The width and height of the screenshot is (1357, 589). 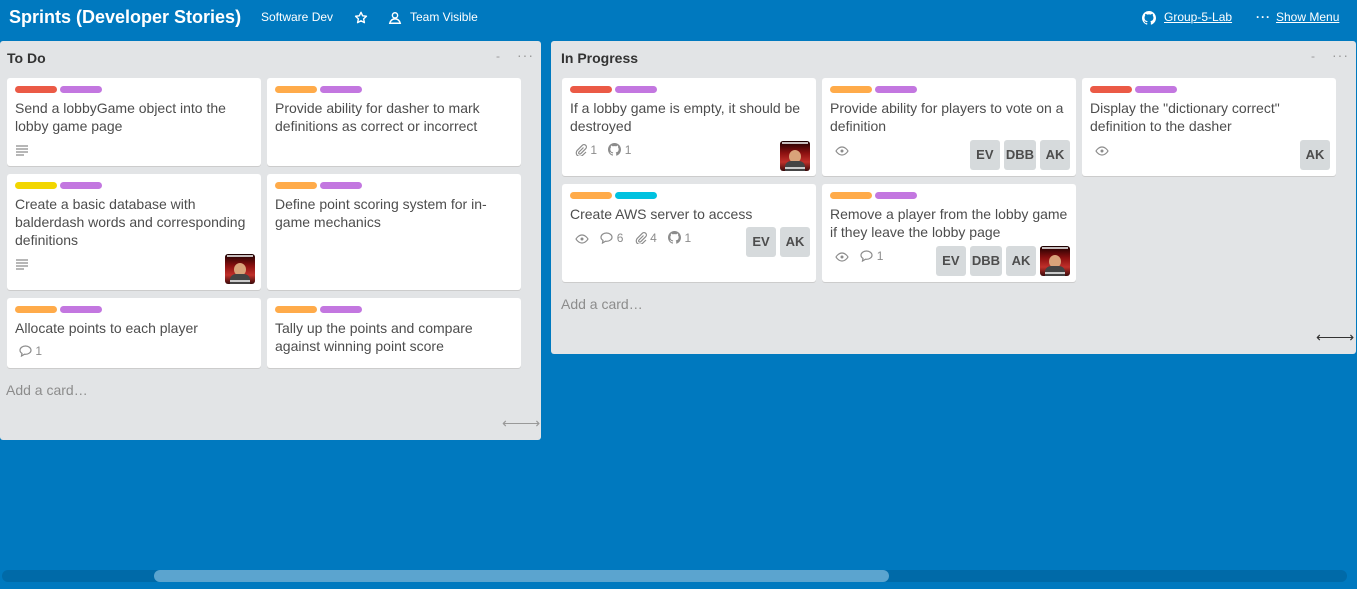 What do you see at coordinates (636, 195) in the screenshot?
I see `label-sky` at bounding box center [636, 195].